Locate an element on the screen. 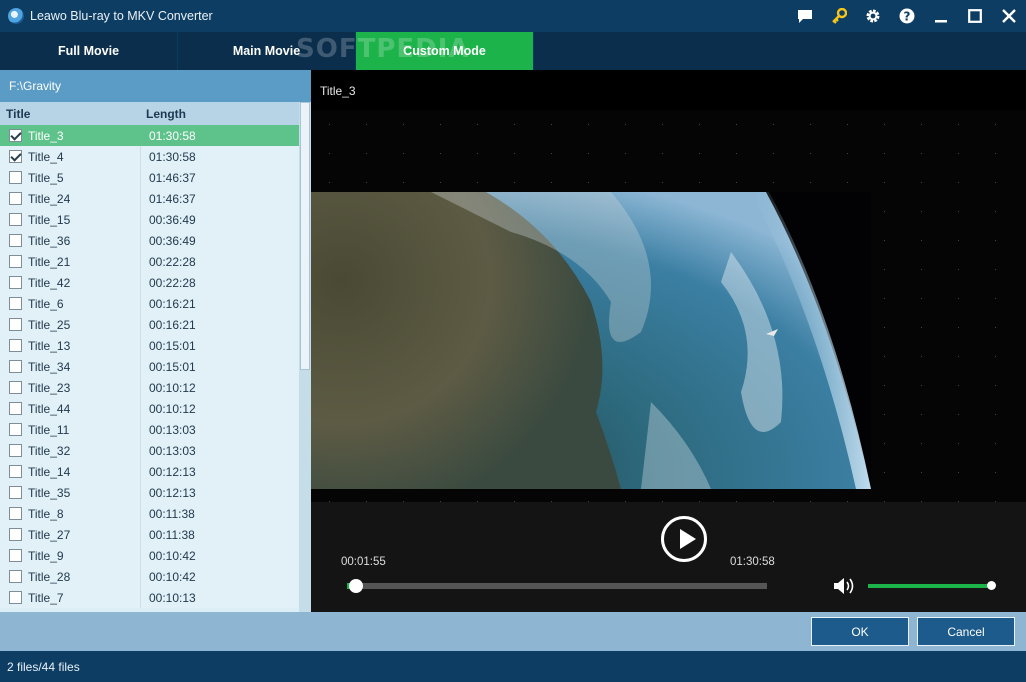 The image size is (1026, 682). window-controls: ? is located at coordinates (907, 16).